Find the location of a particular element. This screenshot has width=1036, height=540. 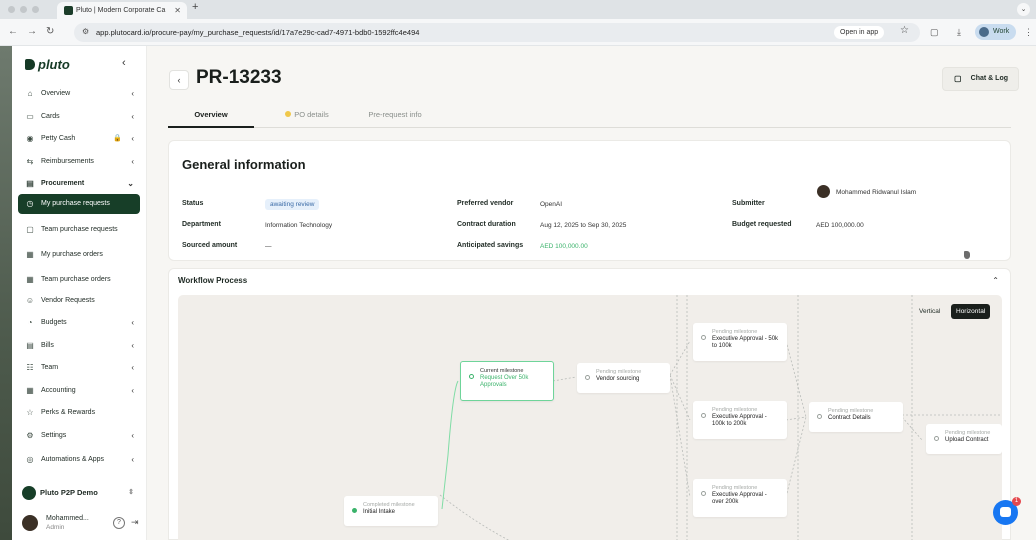

chevron-up-icon: ⌃ is located at coordinates (995, 280).